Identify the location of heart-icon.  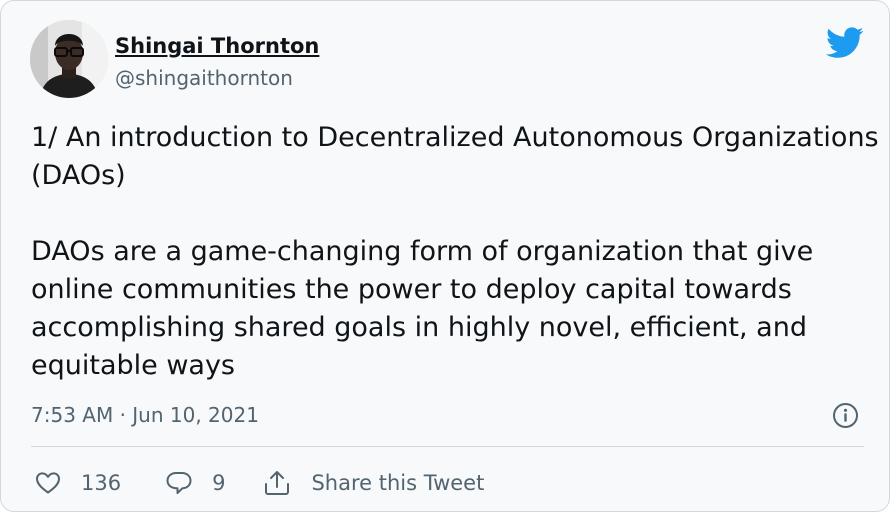
(48, 483).